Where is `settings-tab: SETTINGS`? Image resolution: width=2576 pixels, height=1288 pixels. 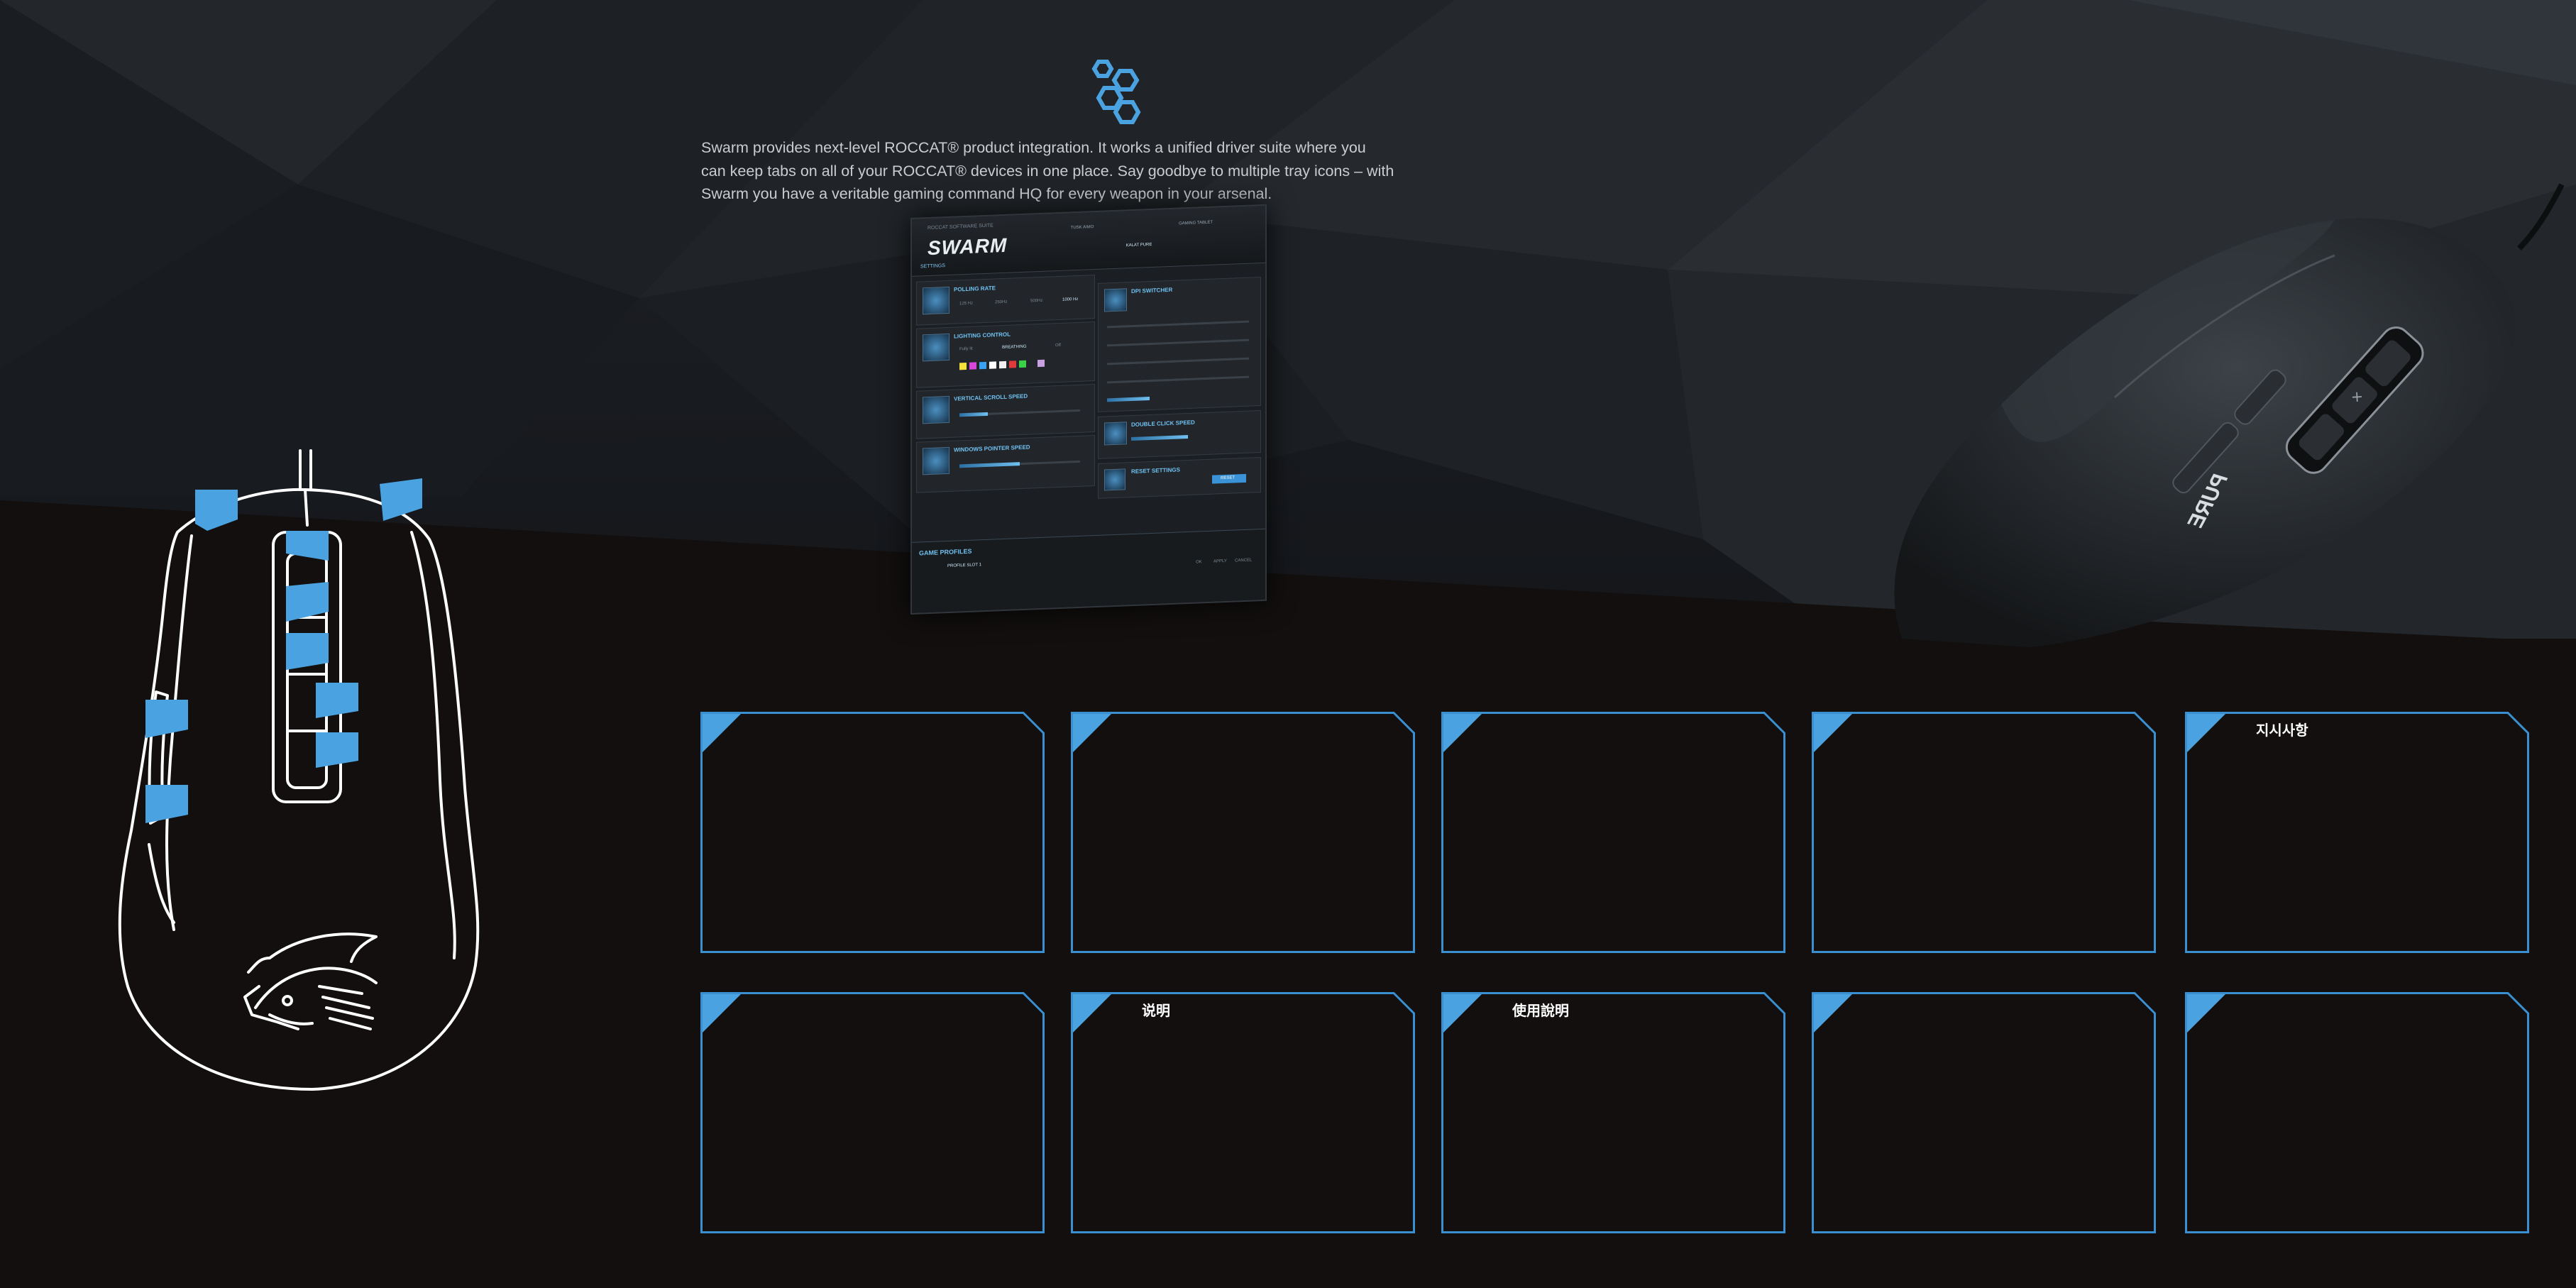
settings-tab: SETTINGS is located at coordinates (933, 266).